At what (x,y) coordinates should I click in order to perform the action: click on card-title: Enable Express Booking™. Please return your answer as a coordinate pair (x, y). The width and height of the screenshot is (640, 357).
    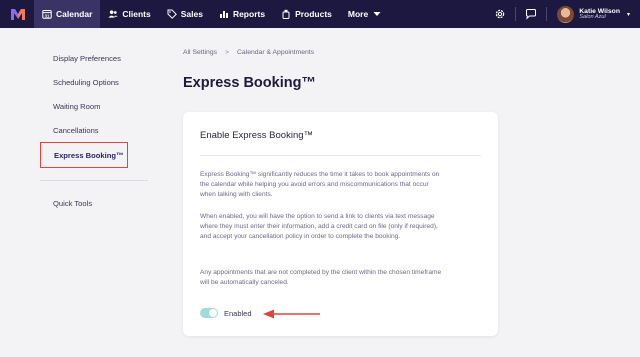
    Looking at the image, I should click on (257, 135).